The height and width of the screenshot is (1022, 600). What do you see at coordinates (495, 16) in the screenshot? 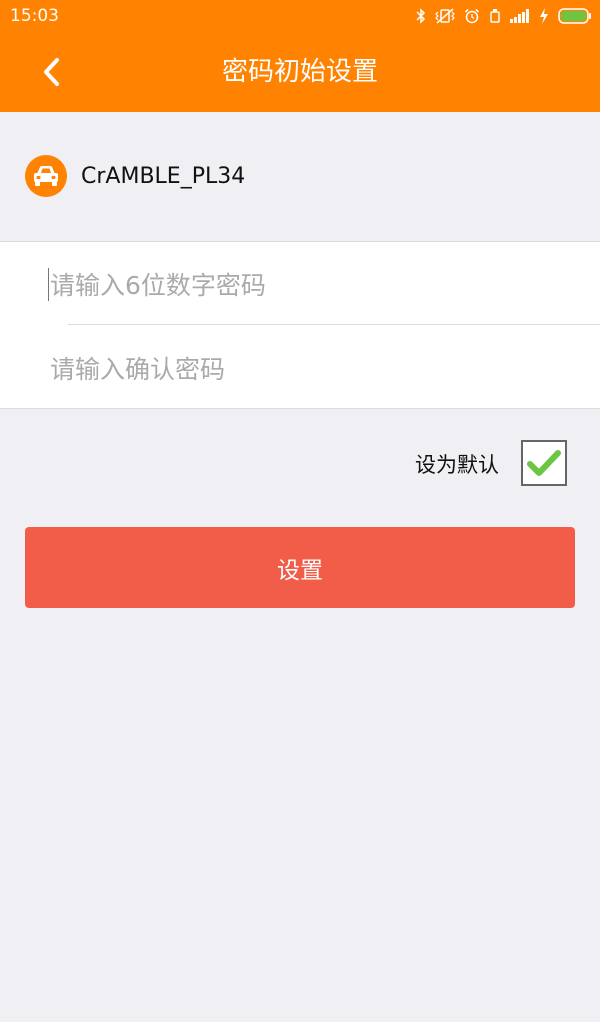
I see `battery-saver-icon` at bounding box center [495, 16].